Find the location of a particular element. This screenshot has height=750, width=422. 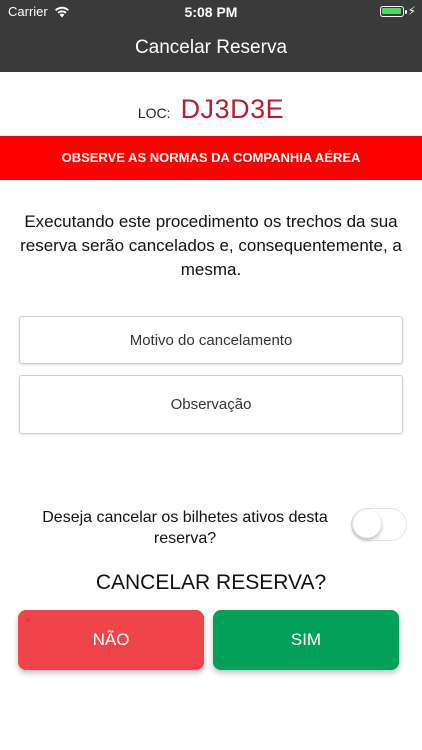

no-button: NÃO is located at coordinates (111, 640).